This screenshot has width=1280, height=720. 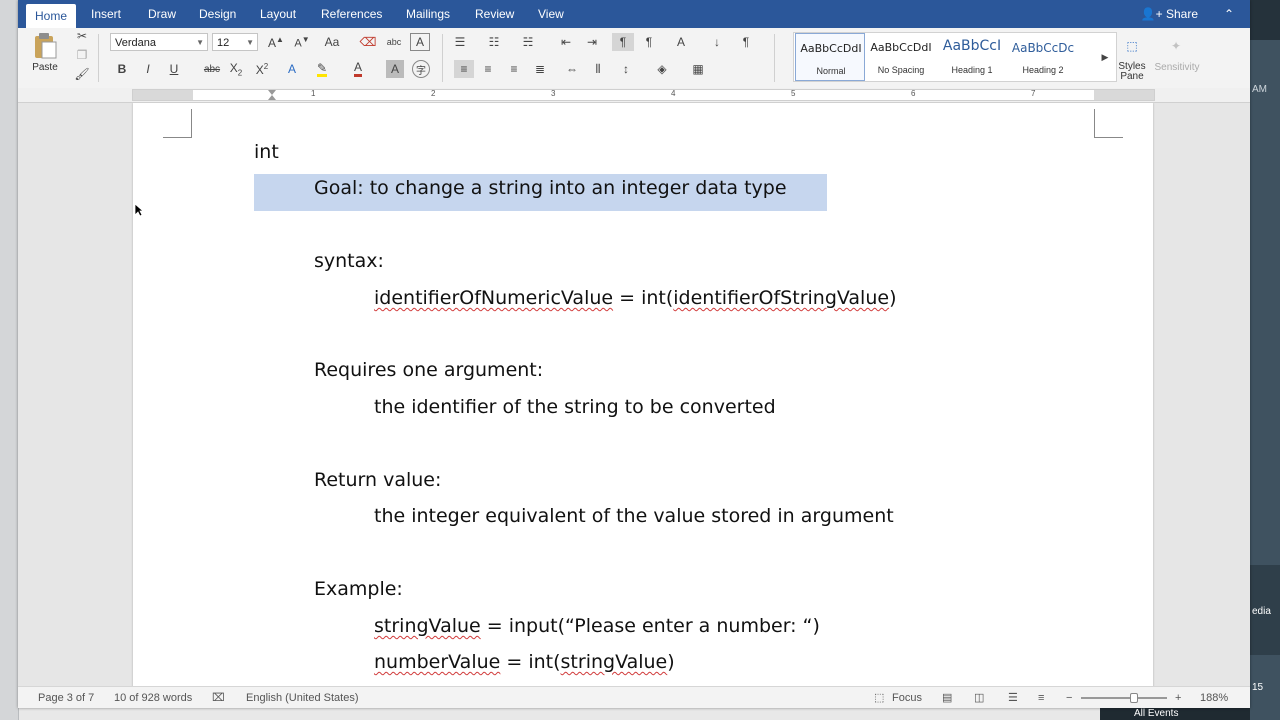 What do you see at coordinates (420, 42) in the screenshot?
I see `character-border-button: A` at bounding box center [420, 42].